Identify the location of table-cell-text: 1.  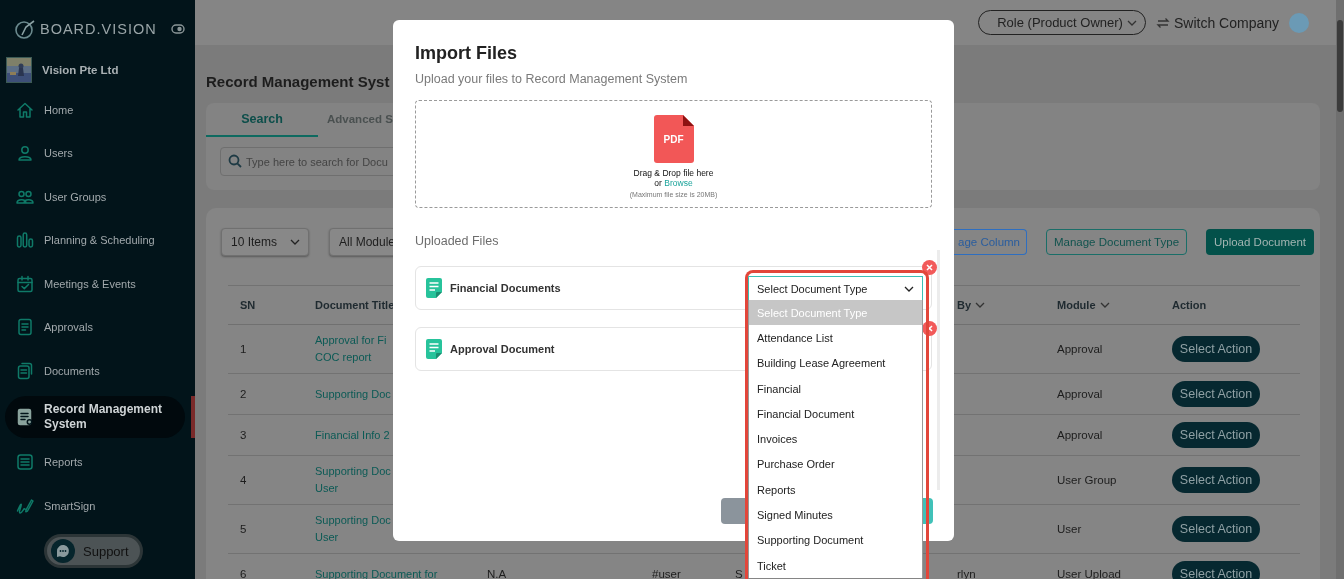
(243, 349).